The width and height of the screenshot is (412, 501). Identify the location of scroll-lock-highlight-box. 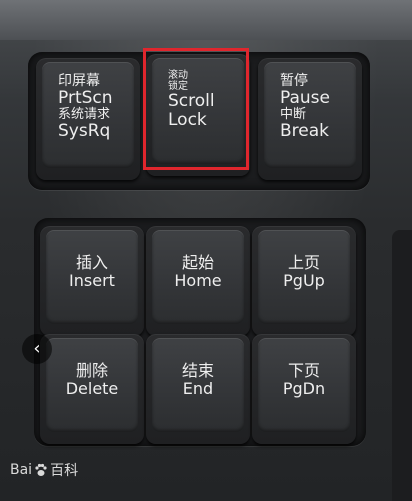
(196, 109).